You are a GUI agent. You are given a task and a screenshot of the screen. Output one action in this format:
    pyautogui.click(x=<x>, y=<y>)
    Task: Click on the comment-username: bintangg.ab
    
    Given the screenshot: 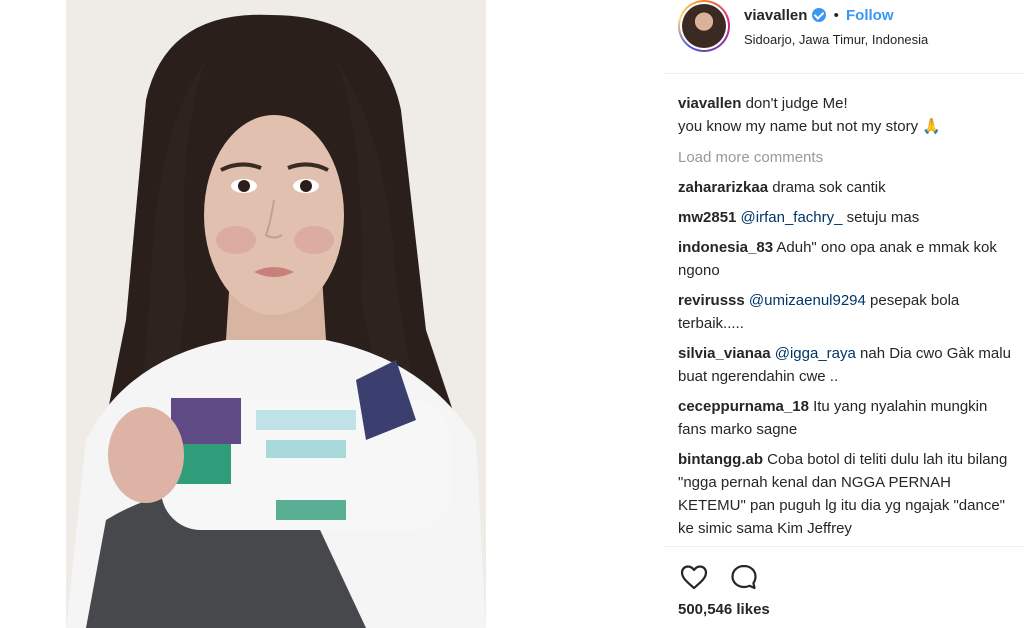 What is the action you would take?
    pyautogui.click(x=720, y=459)
    